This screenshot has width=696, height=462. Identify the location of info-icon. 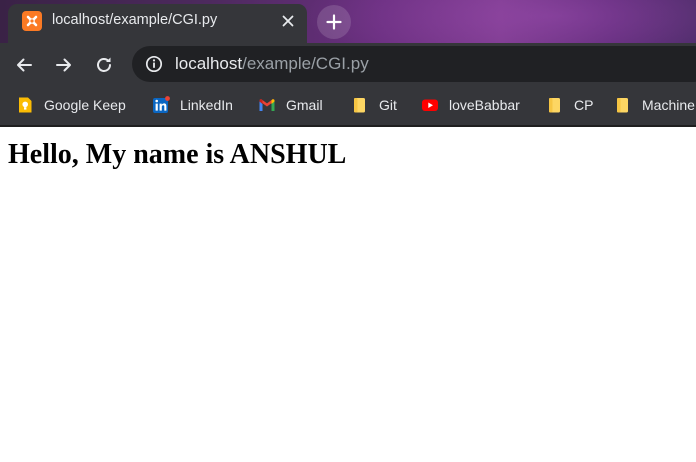
(154, 64).